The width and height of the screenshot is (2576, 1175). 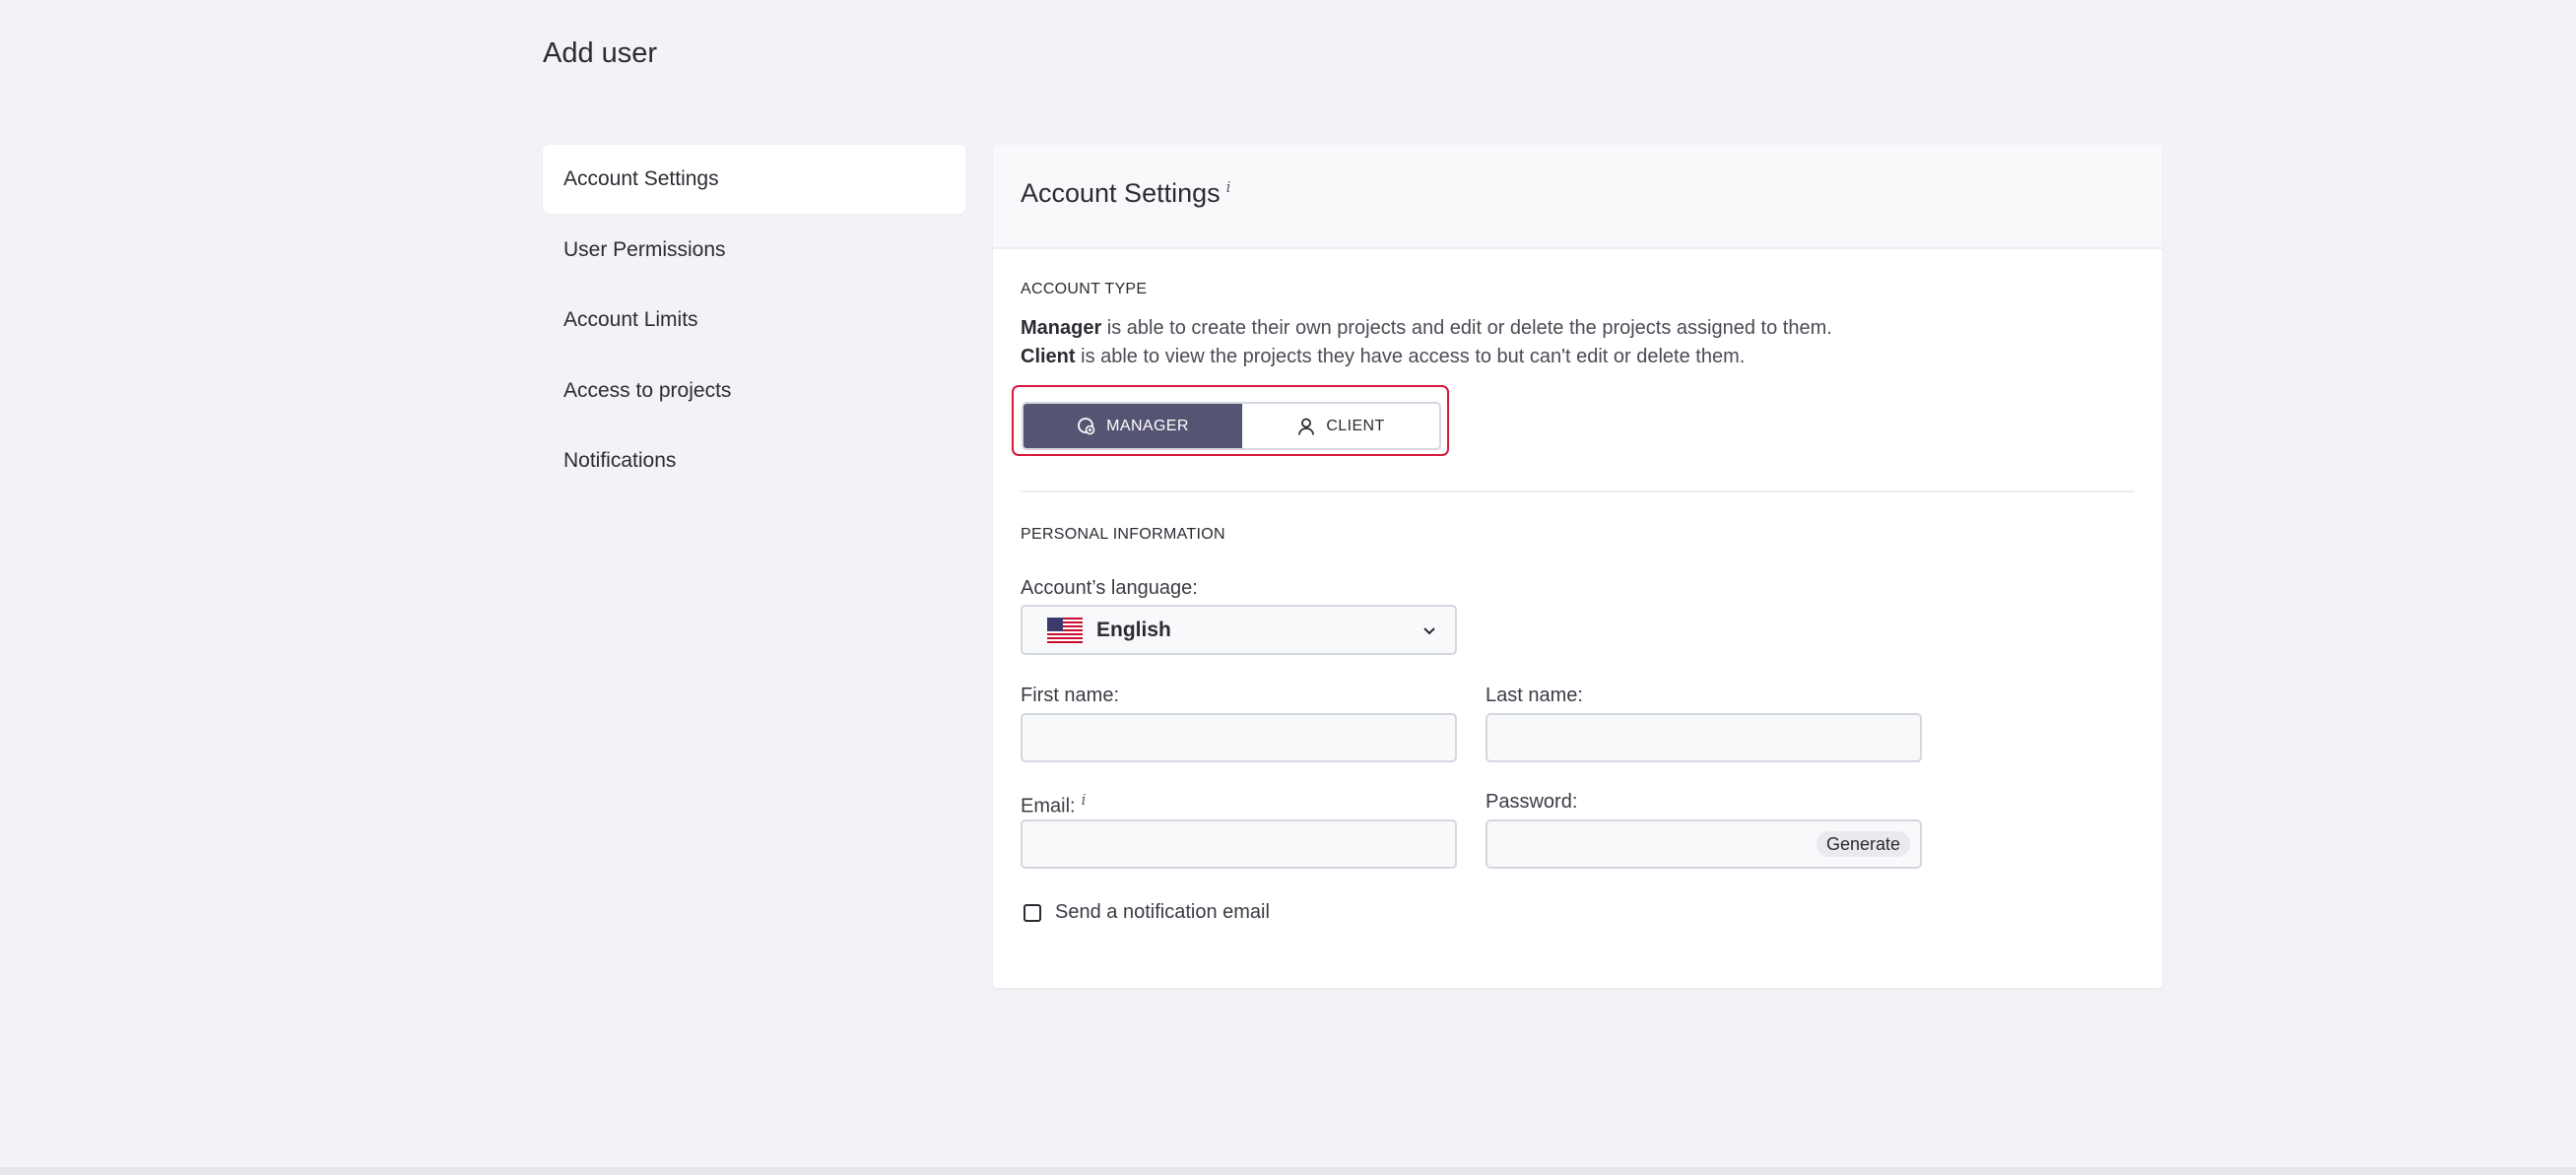 I want to click on notification-email-label: Send a notification email, so click(x=1163, y=912).